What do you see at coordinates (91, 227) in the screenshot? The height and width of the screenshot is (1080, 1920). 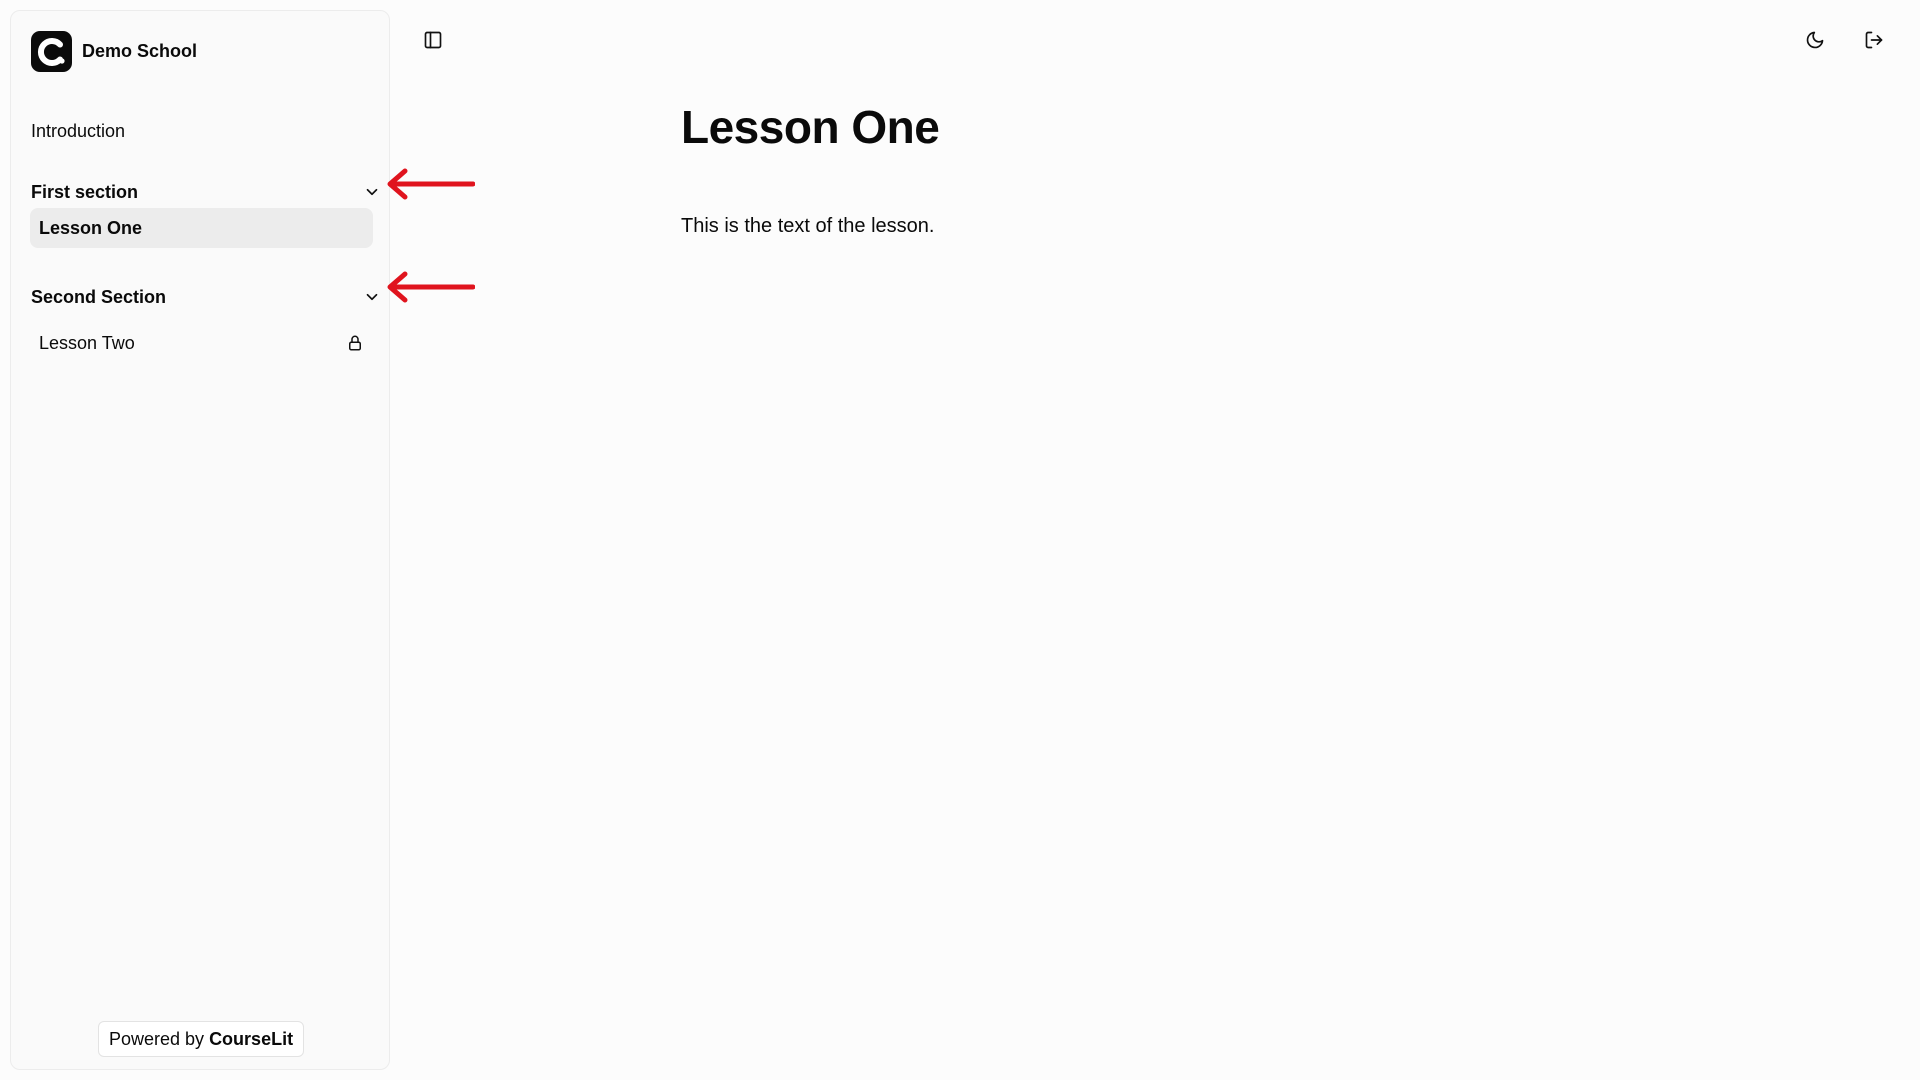 I see `lesson-title: Lesson One` at bounding box center [91, 227].